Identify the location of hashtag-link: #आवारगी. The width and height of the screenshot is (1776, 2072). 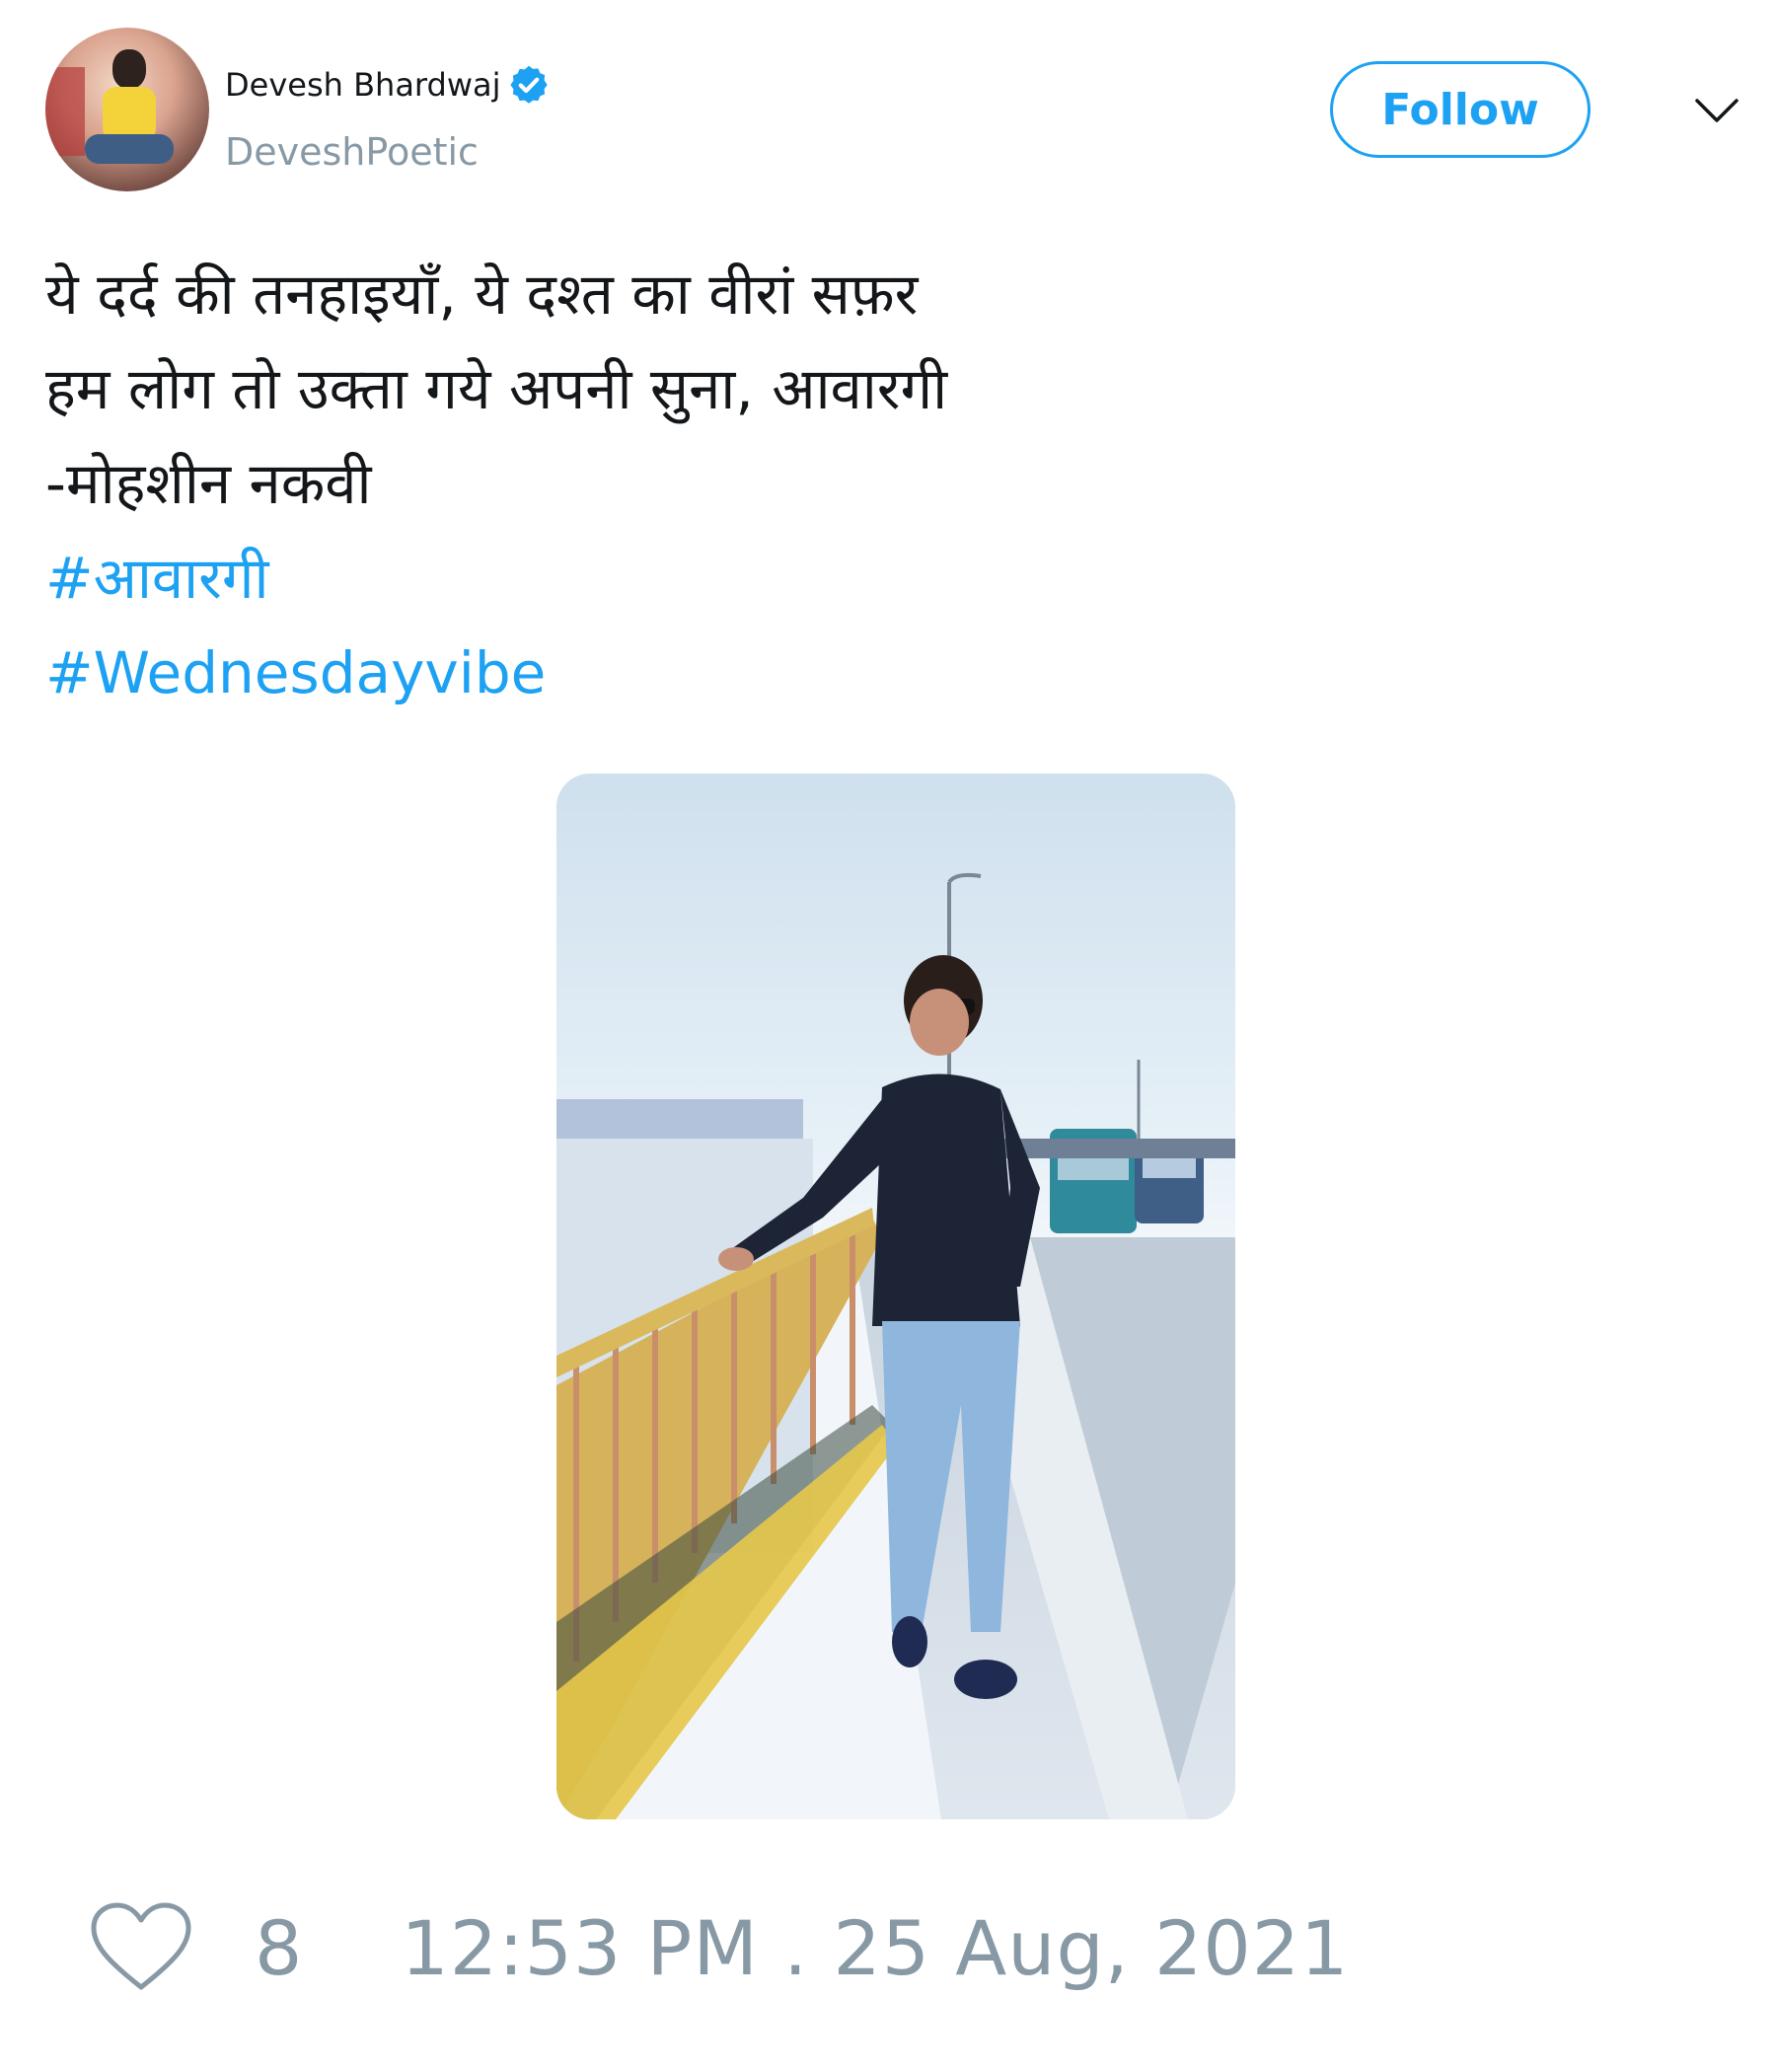
(785, 578).